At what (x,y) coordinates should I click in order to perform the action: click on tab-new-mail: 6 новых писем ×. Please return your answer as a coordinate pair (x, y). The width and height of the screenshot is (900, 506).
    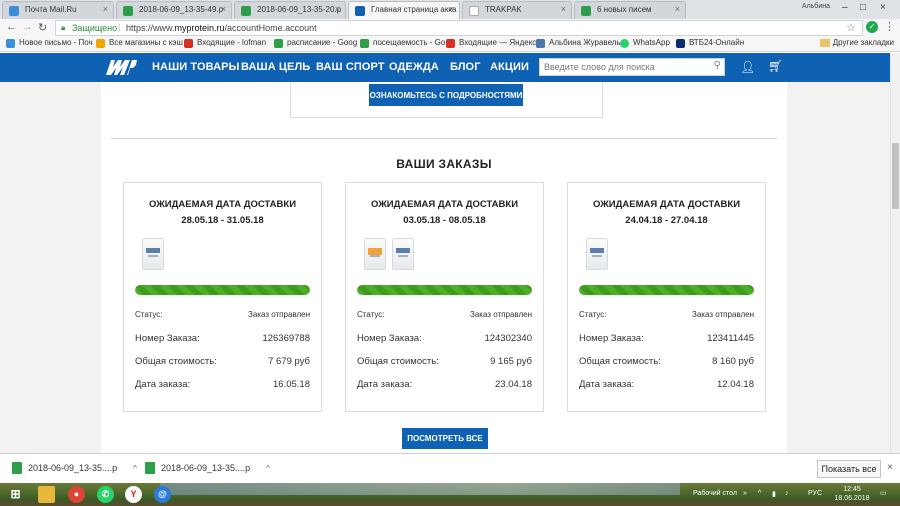
    Looking at the image, I should click on (630, 10).